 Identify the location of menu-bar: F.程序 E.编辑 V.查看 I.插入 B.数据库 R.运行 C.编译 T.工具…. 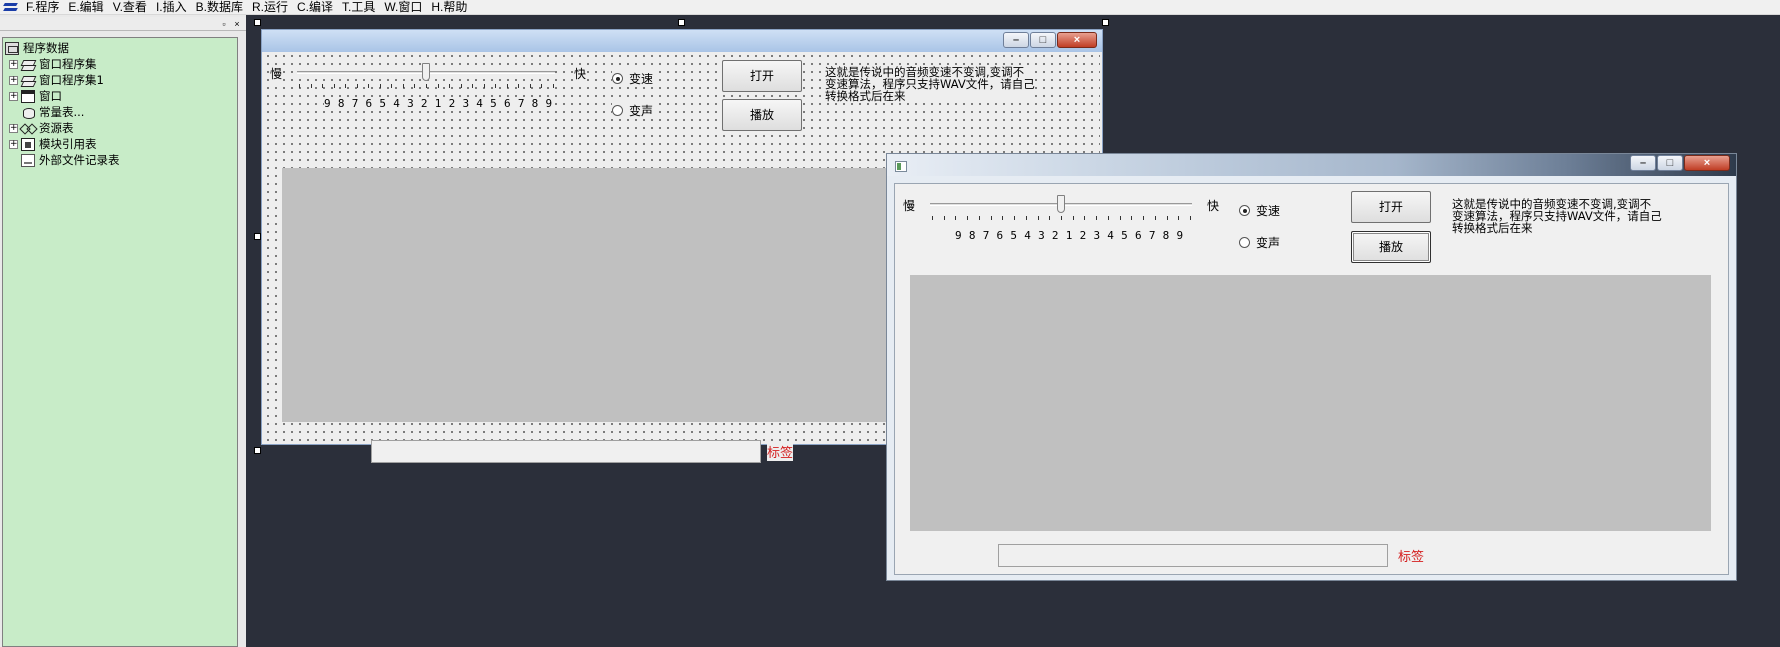
(890, 7).